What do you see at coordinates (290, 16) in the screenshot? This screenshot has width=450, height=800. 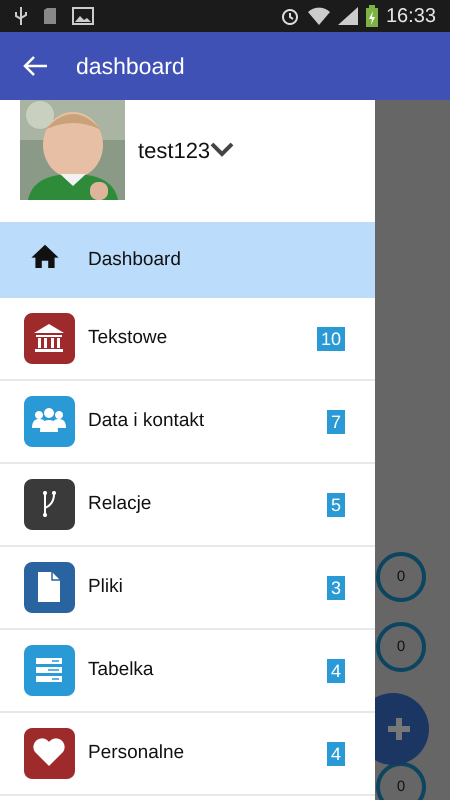 I see `alarm-icon` at bounding box center [290, 16].